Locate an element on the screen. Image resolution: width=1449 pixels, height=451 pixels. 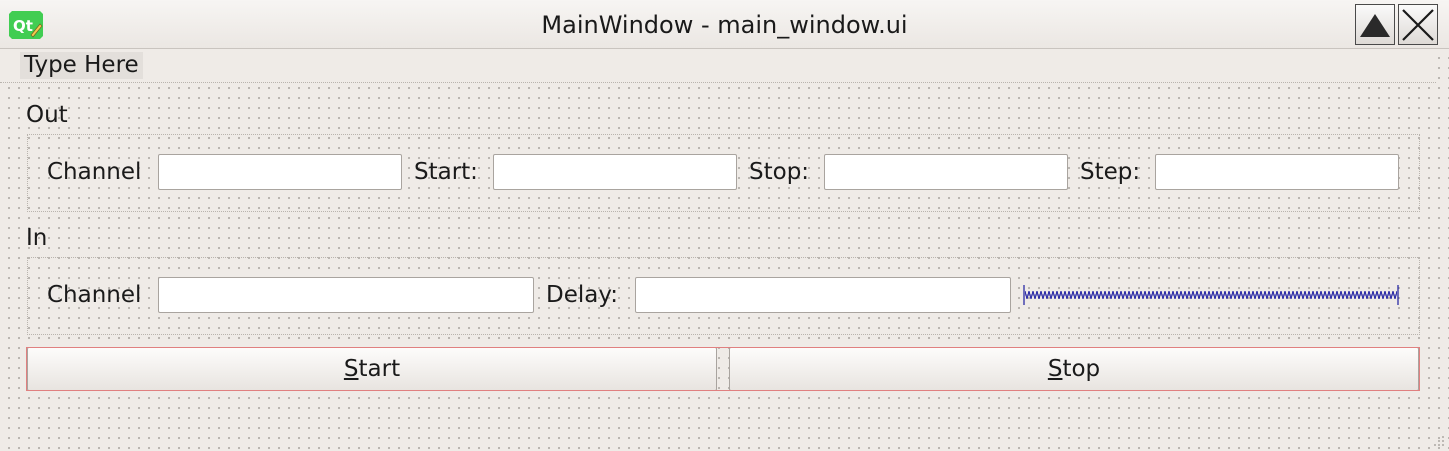
in-label: In is located at coordinates (37, 238).